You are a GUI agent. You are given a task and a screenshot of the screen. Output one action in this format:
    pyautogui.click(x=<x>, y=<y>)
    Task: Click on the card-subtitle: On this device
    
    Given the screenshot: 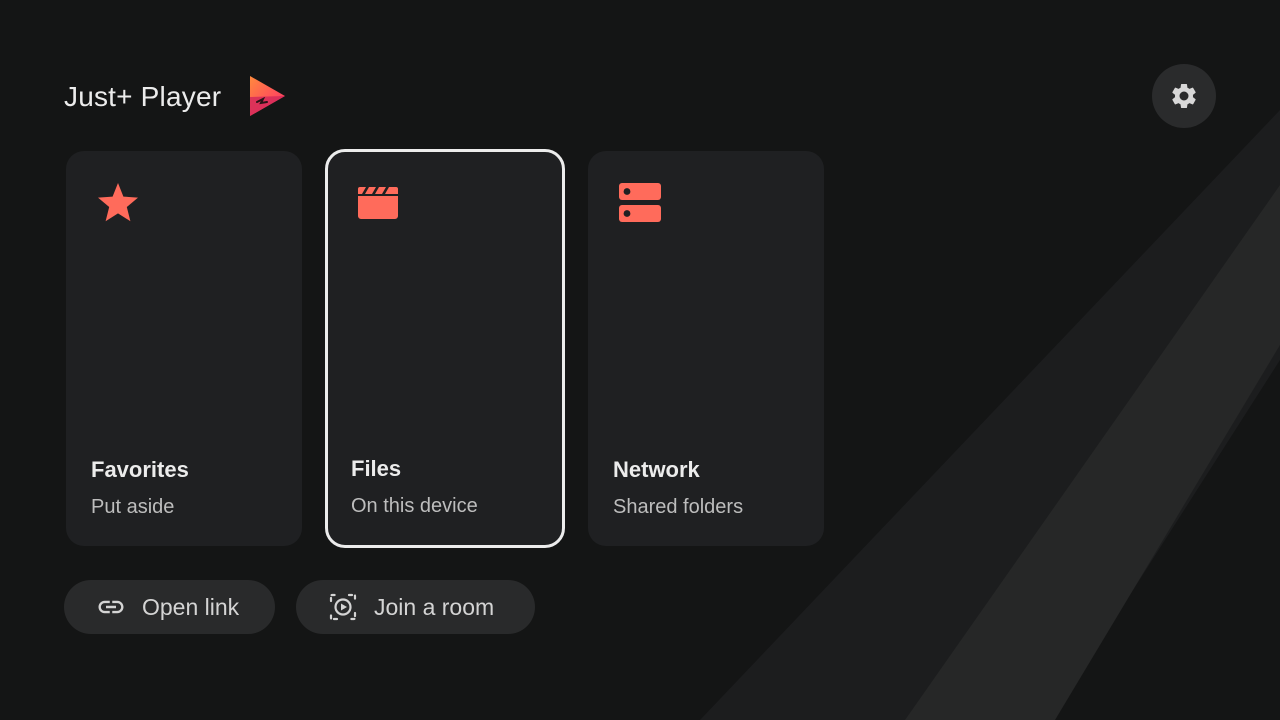 What is the action you would take?
    pyautogui.click(x=414, y=506)
    